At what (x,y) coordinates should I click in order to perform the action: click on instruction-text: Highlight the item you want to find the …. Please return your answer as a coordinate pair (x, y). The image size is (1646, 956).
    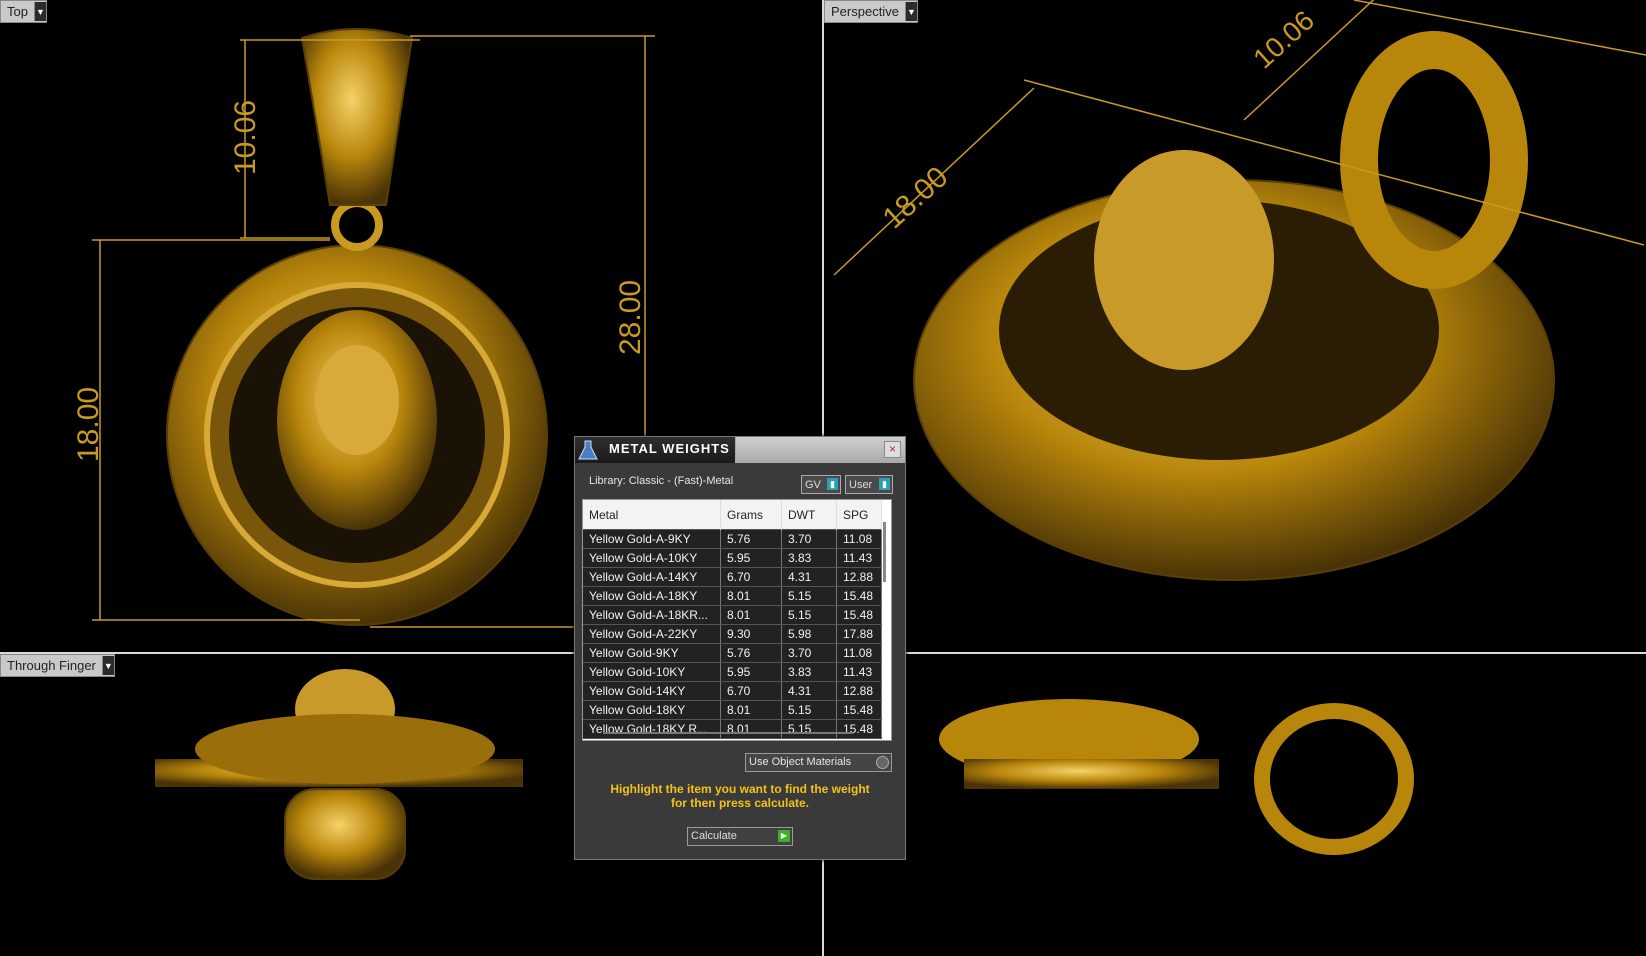
    Looking at the image, I should click on (740, 796).